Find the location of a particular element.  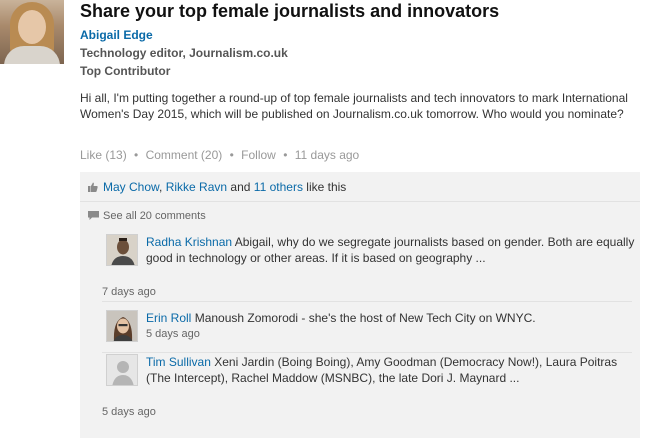

other-likers-link: 11 others is located at coordinates (278, 187).